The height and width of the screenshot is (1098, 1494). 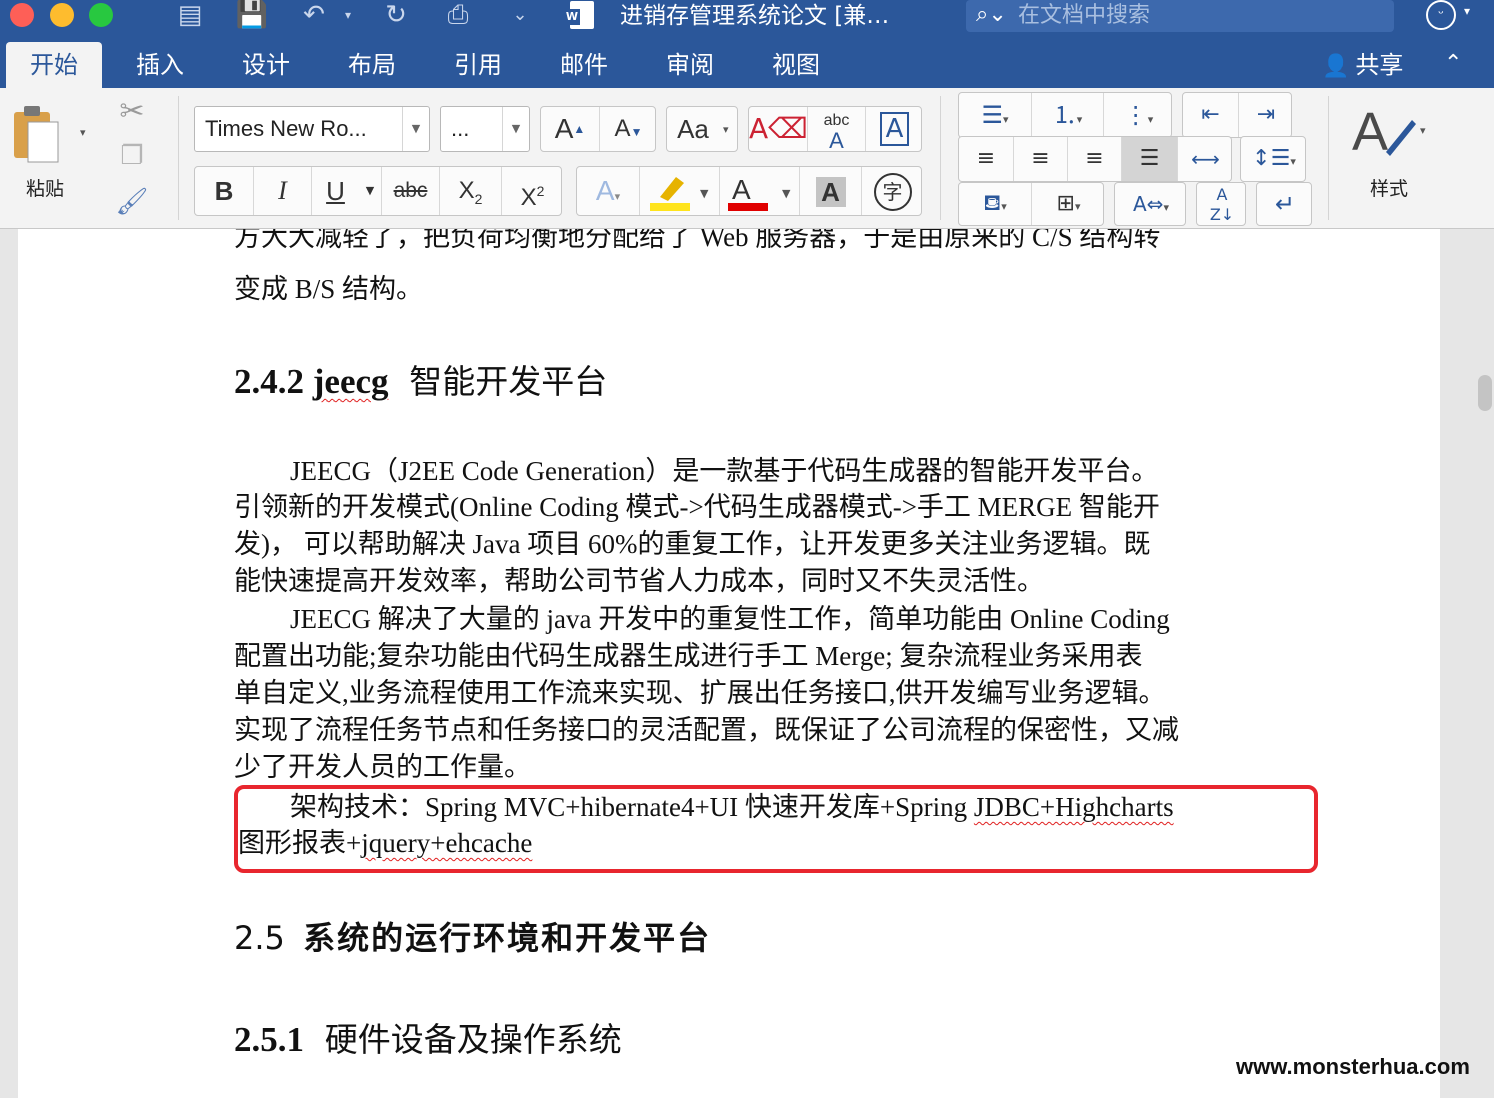 I want to click on tab-mailings: 邮件, so click(x=584, y=65).